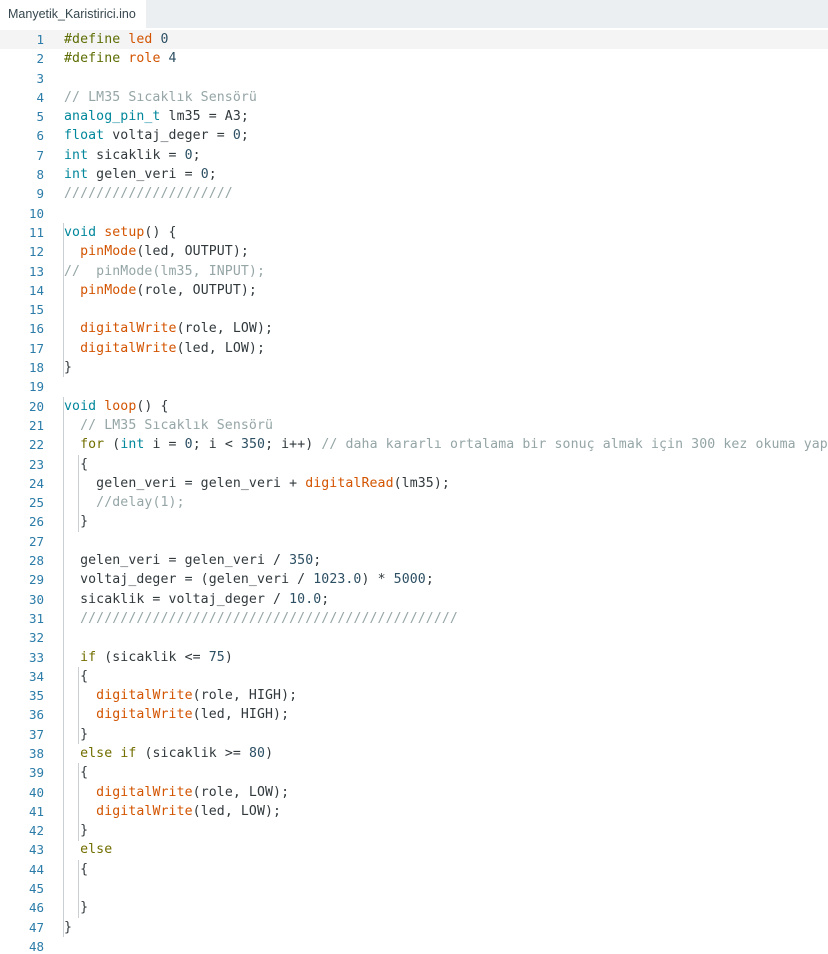 The width and height of the screenshot is (828, 954). Describe the element at coordinates (414, 309) in the screenshot. I see `code-line: 15` at that location.